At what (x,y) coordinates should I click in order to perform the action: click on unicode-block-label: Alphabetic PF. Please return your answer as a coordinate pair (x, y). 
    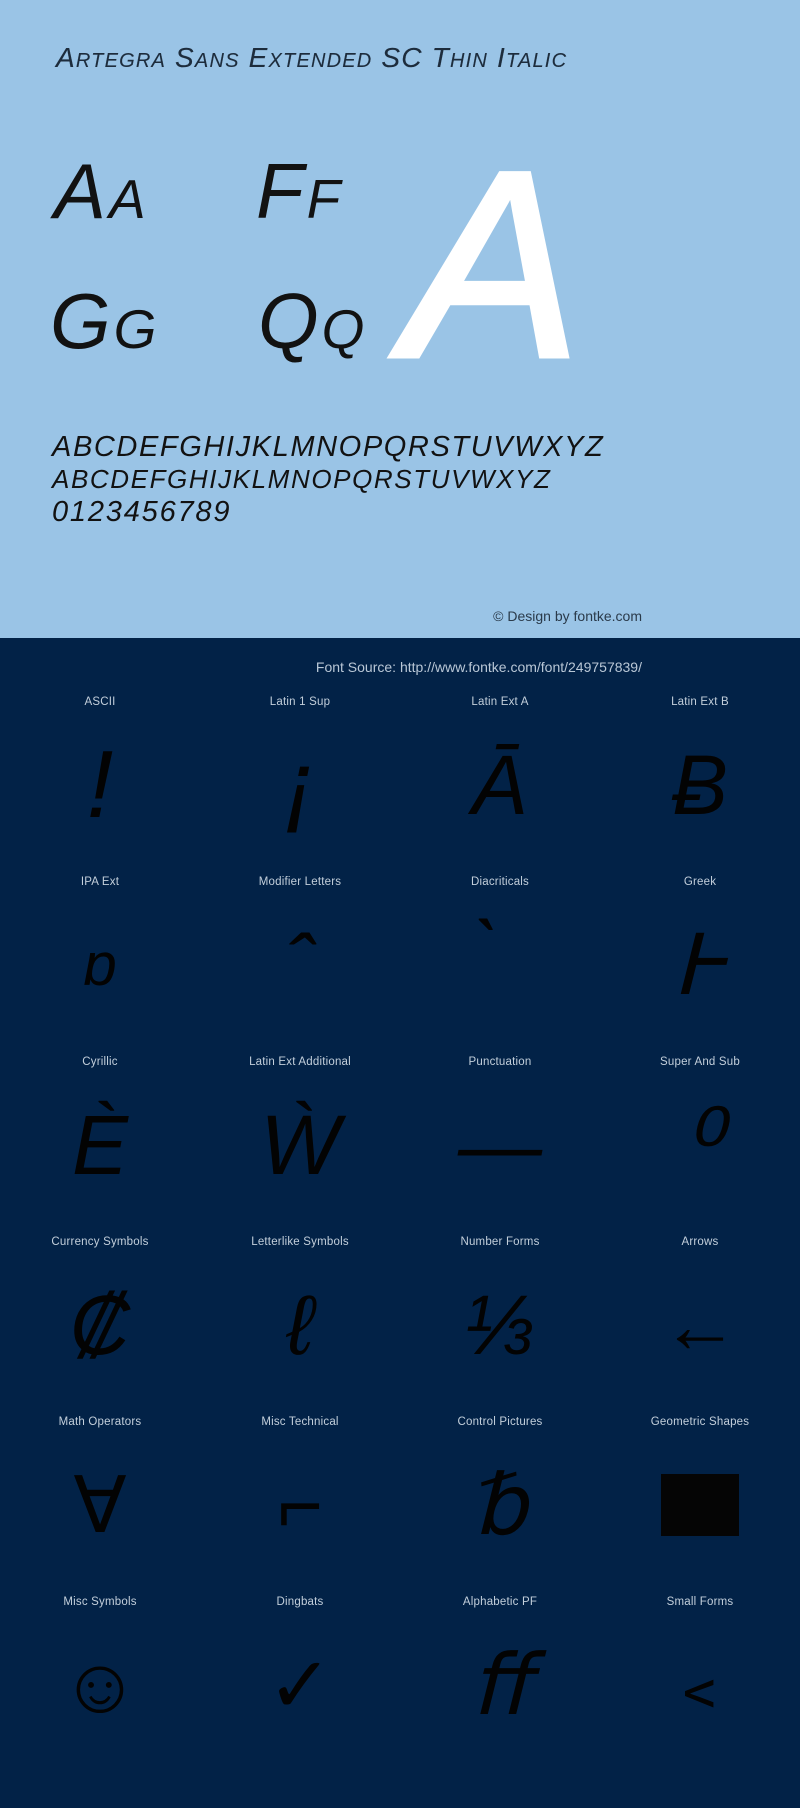
    Looking at the image, I should click on (500, 1602).